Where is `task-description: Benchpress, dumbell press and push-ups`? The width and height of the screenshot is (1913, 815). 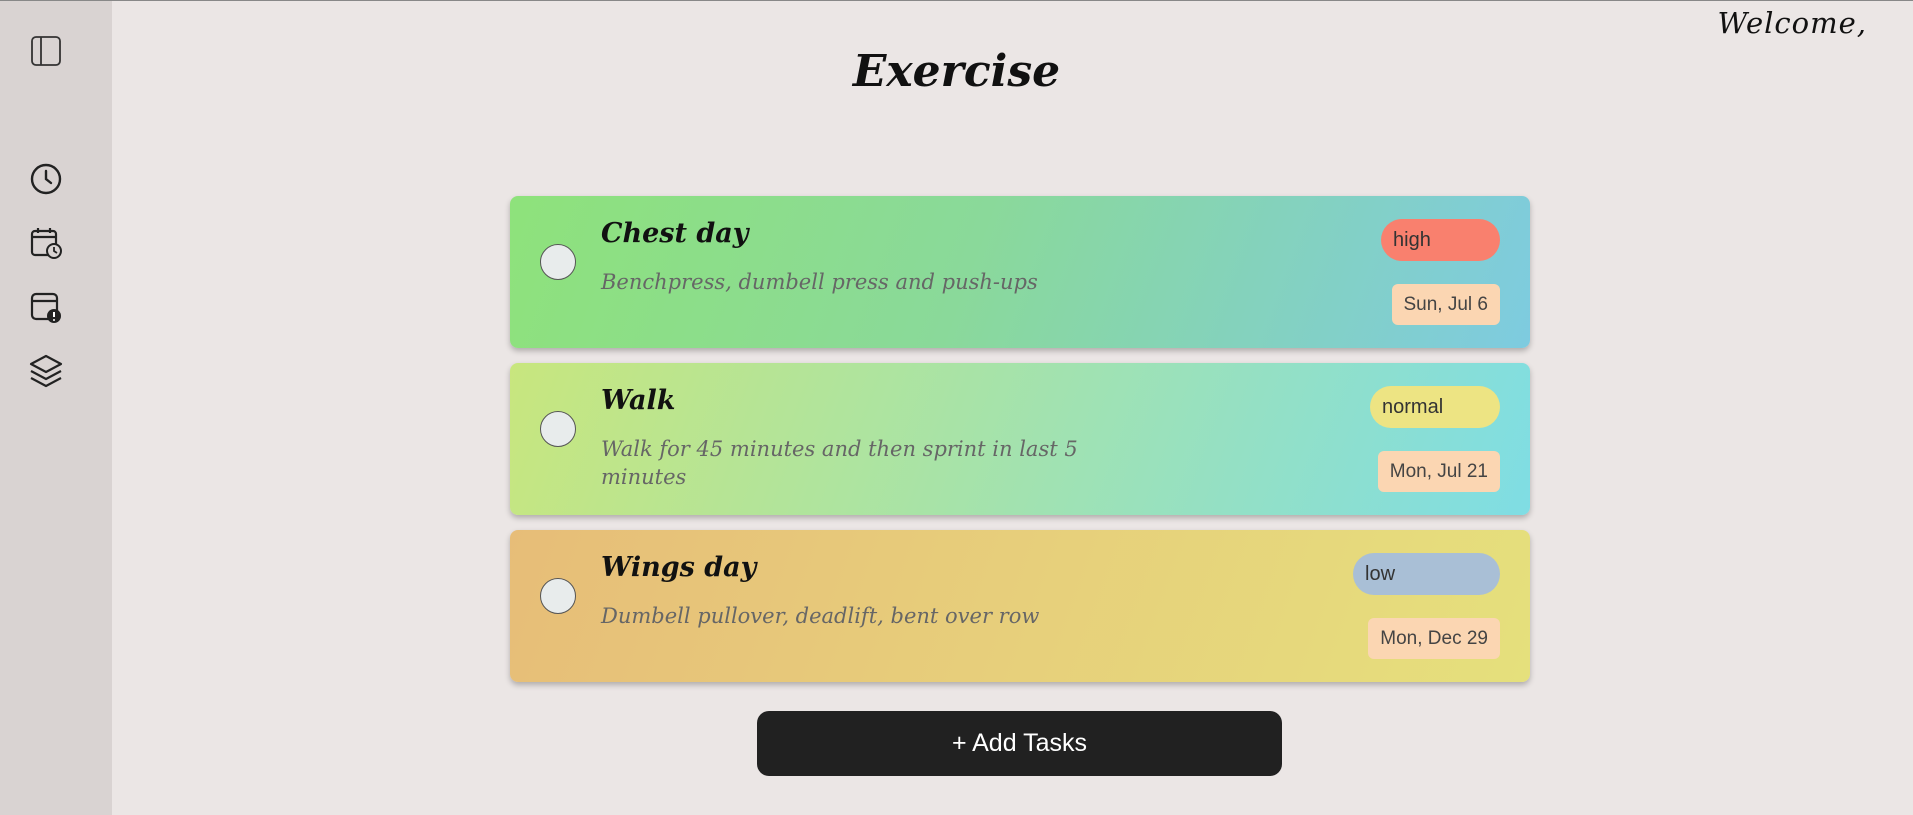 task-description: Benchpress, dumbell press and push-ups is located at coordinates (819, 282).